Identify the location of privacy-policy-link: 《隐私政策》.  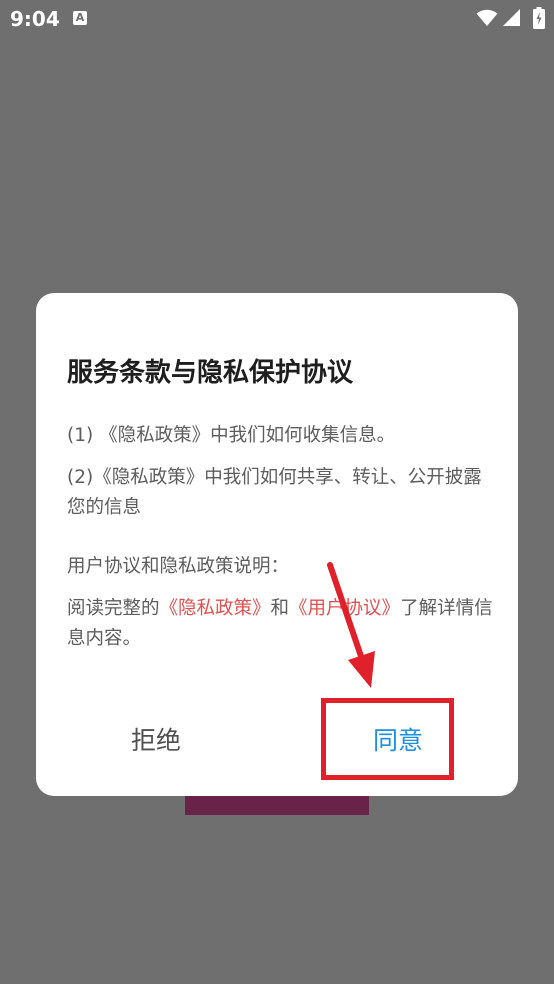
(215, 608).